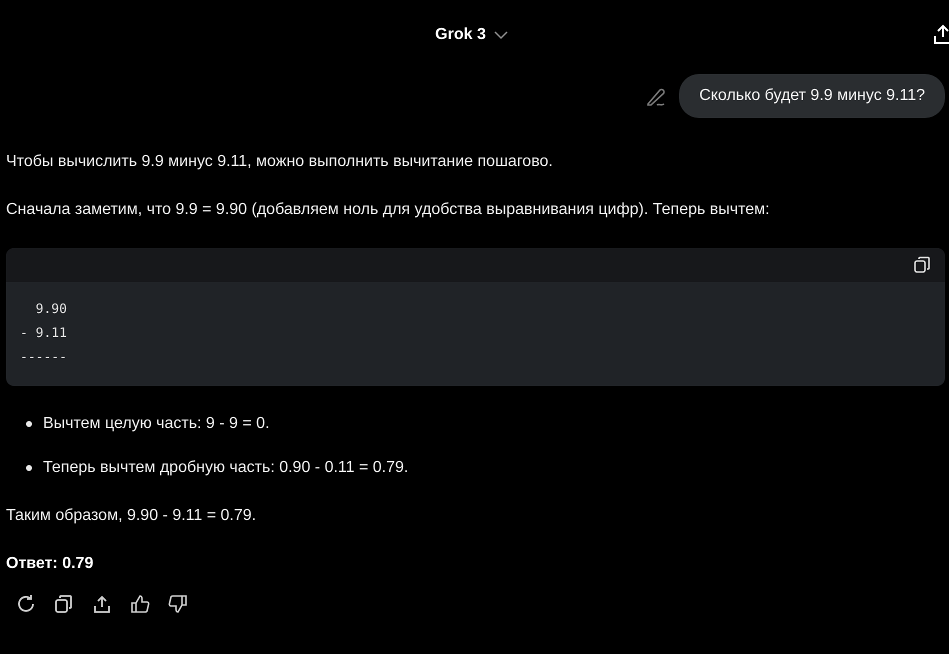 This screenshot has width=949, height=654. What do you see at coordinates (51, 310) in the screenshot?
I see `code-line: 9.90` at bounding box center [51, 310].